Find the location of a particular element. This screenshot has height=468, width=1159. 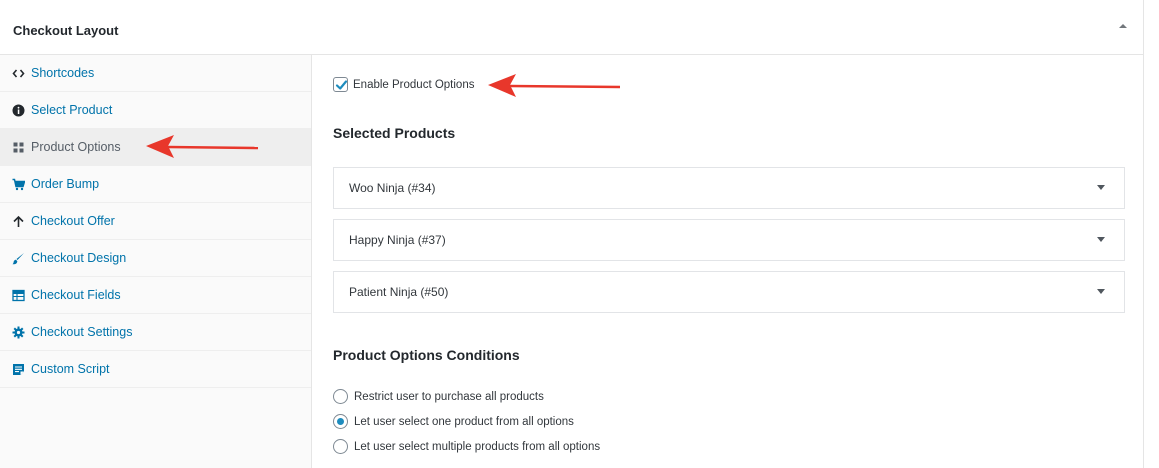

sidebar-item-checkout-fields: Checkout Fields is located at coordinates (155, 295).